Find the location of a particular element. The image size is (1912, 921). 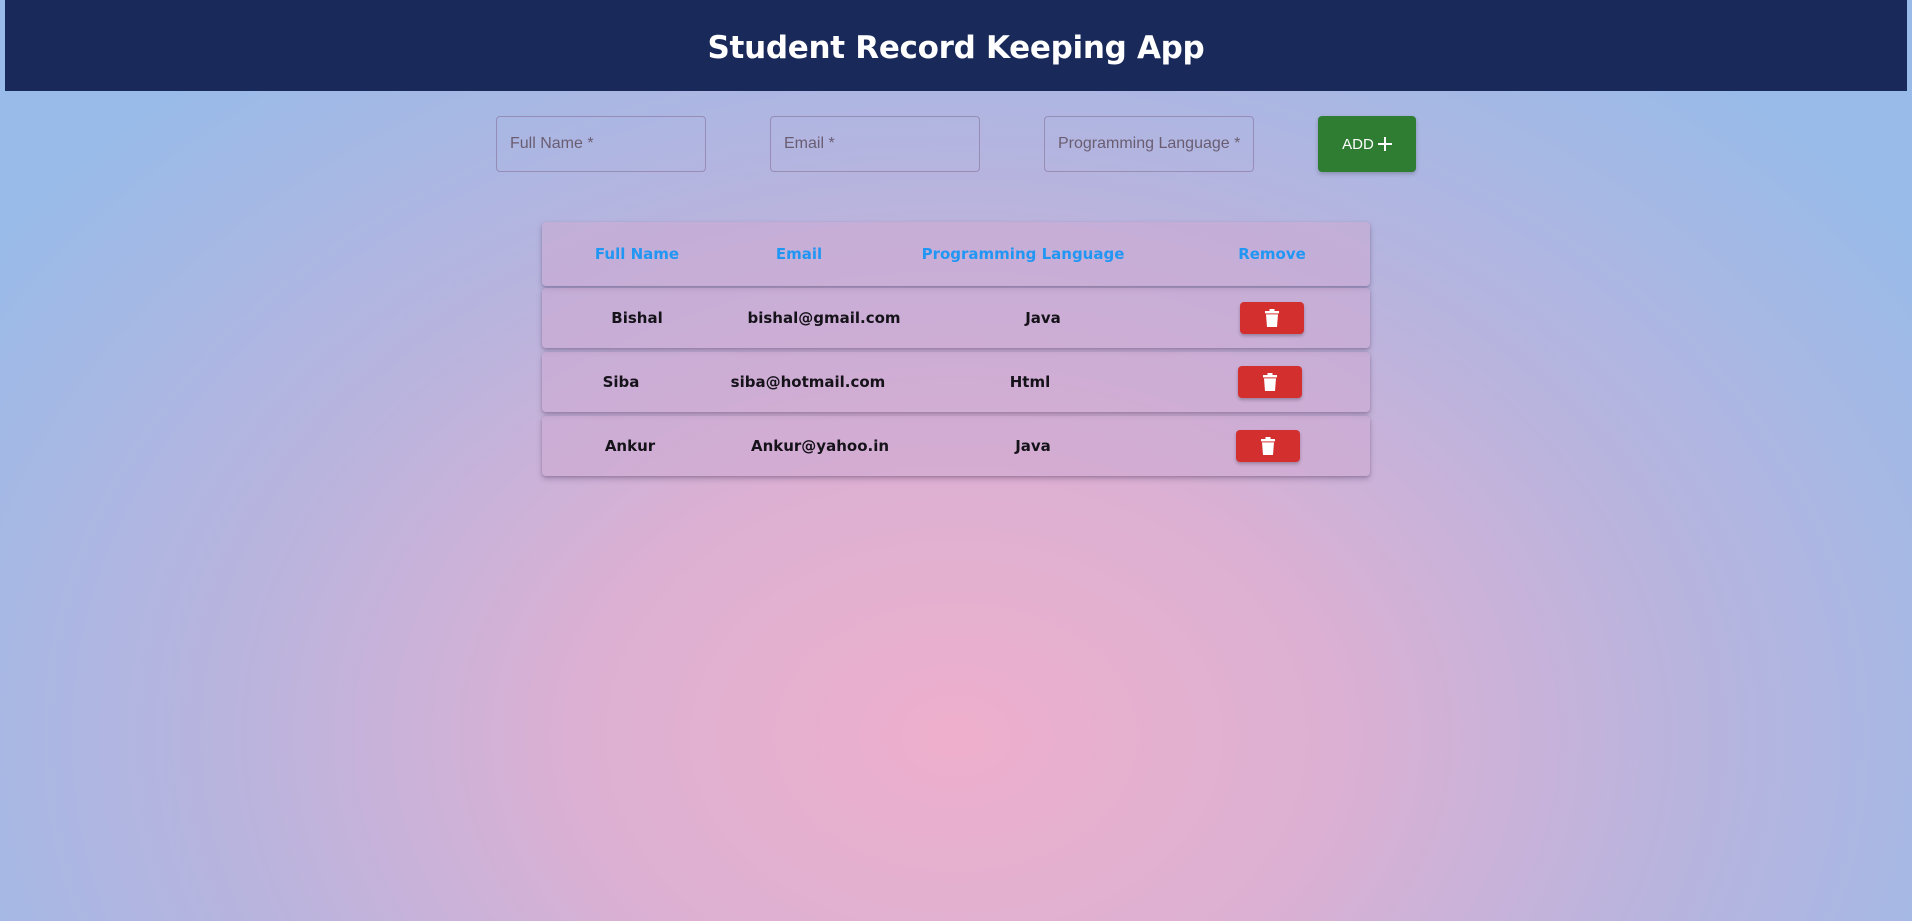

programming-language-field is located at coordinates (1149, 144).